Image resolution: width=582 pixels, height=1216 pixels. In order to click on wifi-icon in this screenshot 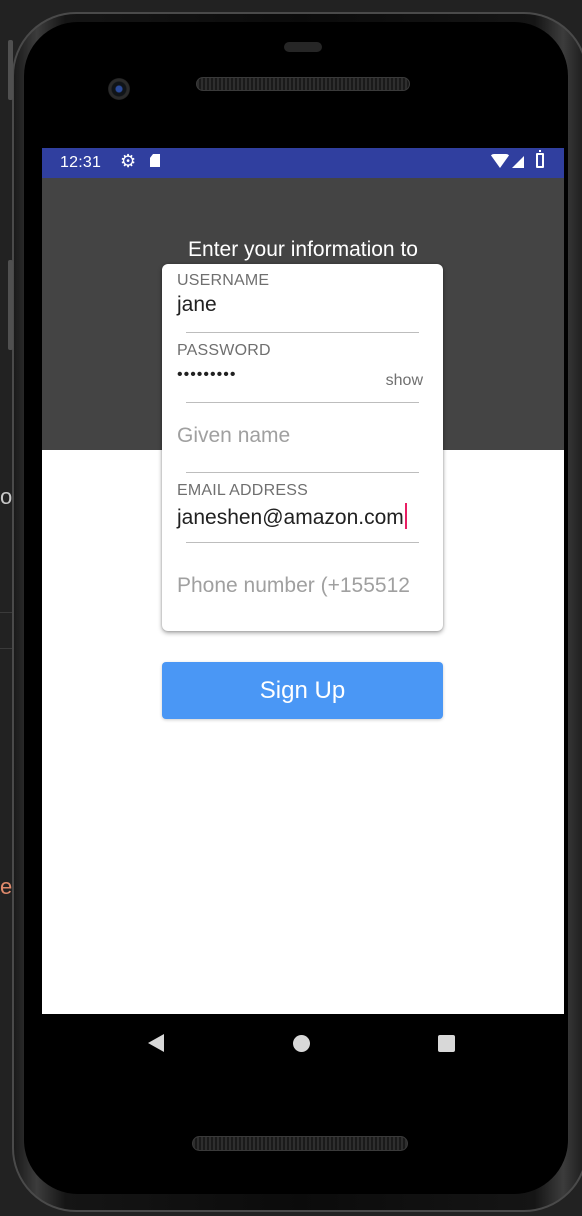, I will do `click(500, 161)`.